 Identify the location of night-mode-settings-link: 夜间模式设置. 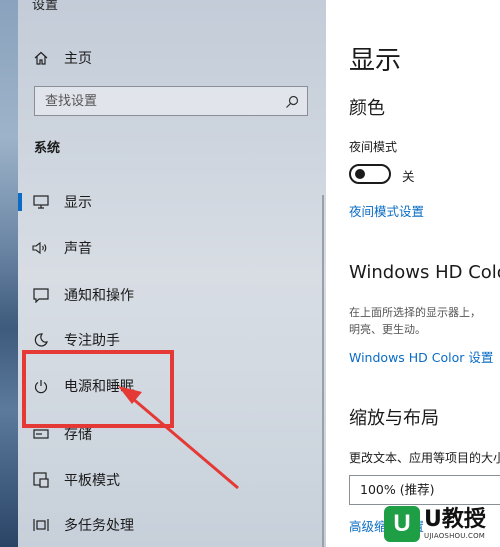
(386, 210).